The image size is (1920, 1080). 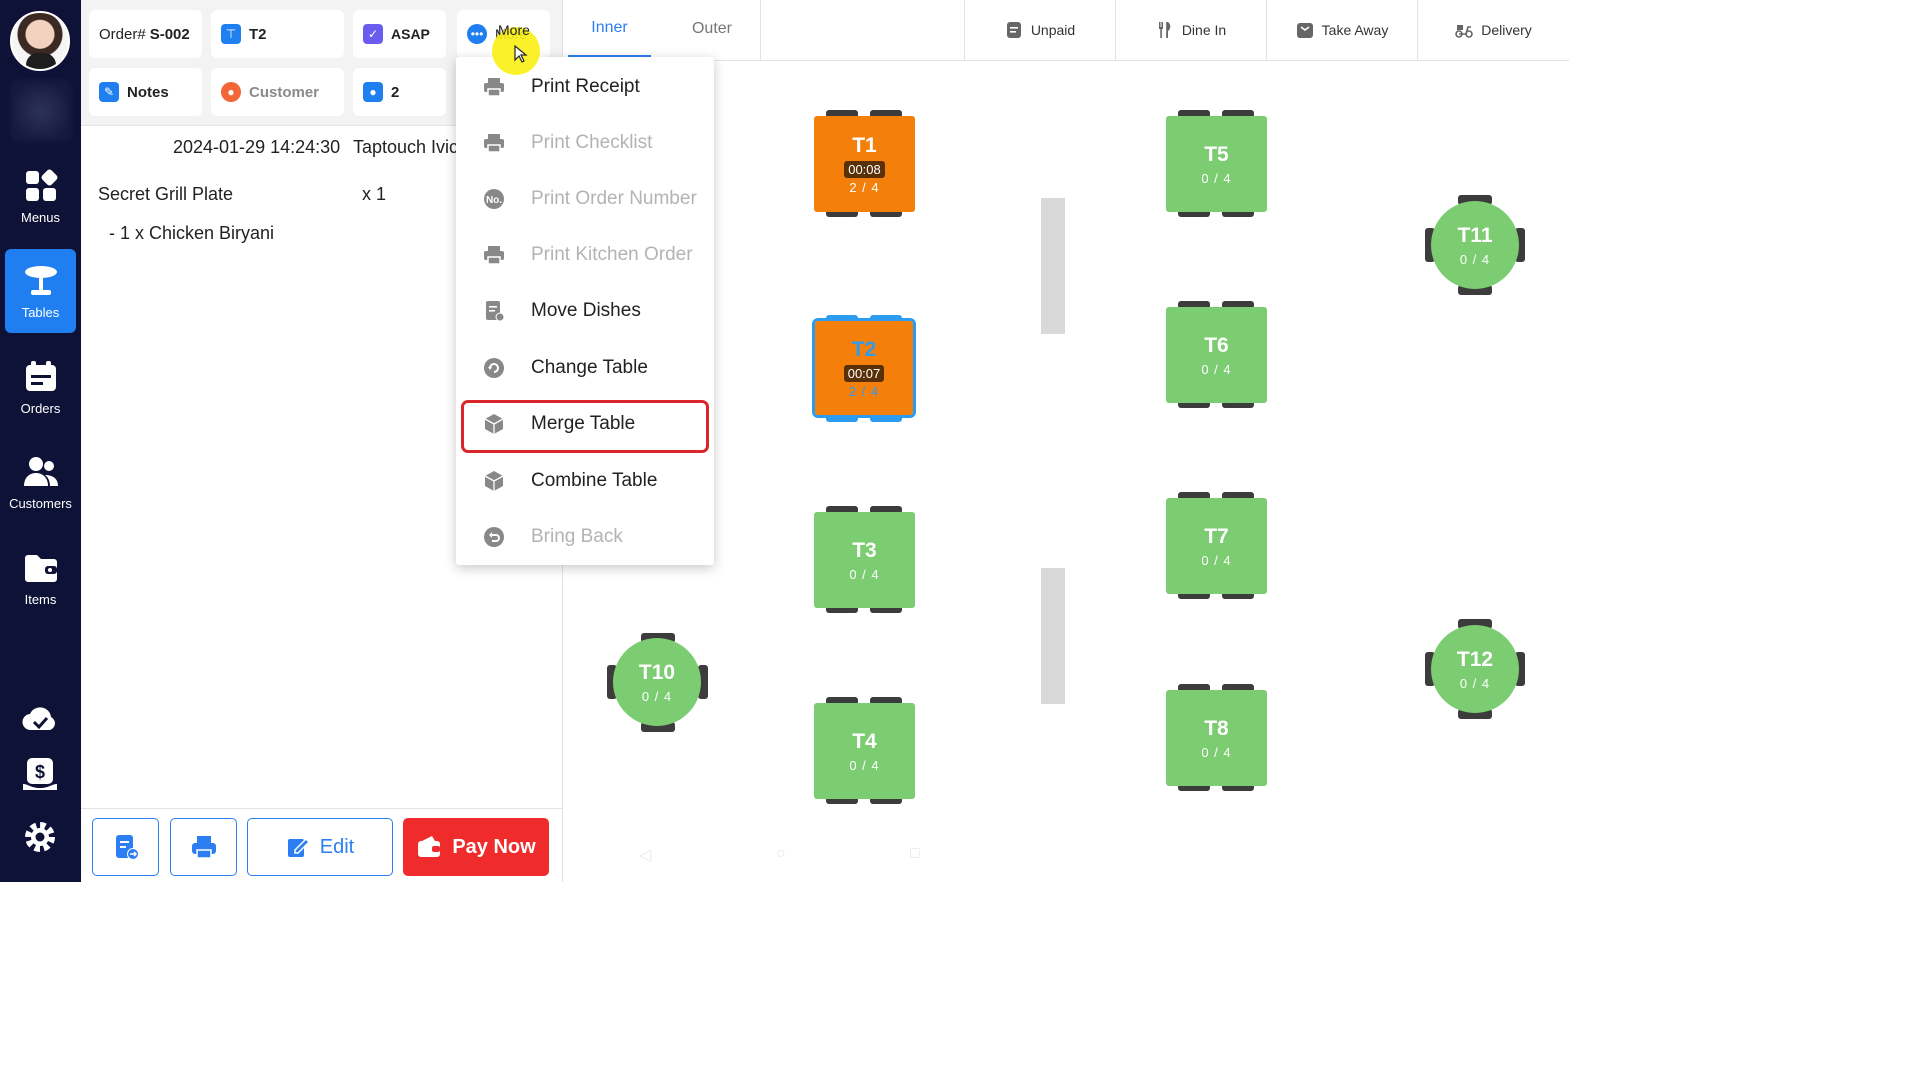 What do you see at coordinates (494, 143) in the screenshot?
I see `printer-icon` at bounding box center [494, 143].